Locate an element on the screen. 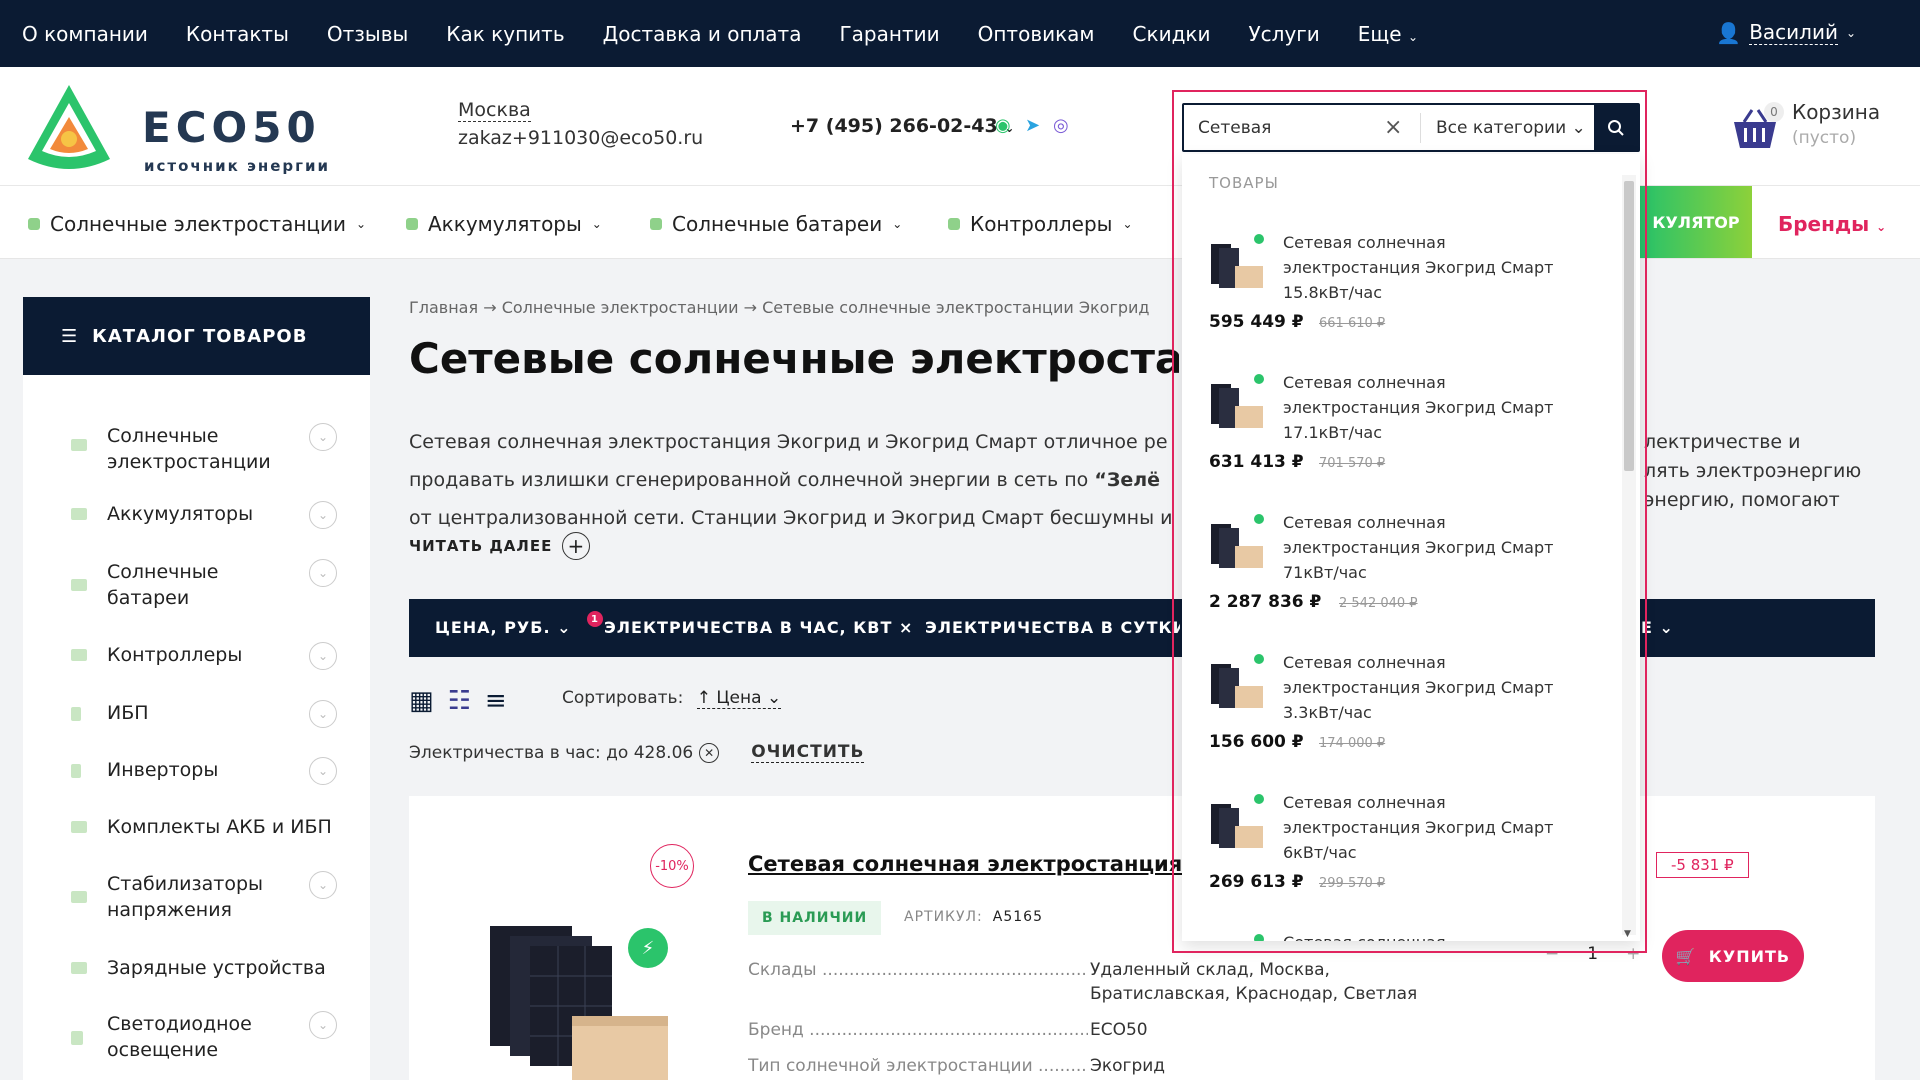  logo-icon is located at coordinates (69, 127).